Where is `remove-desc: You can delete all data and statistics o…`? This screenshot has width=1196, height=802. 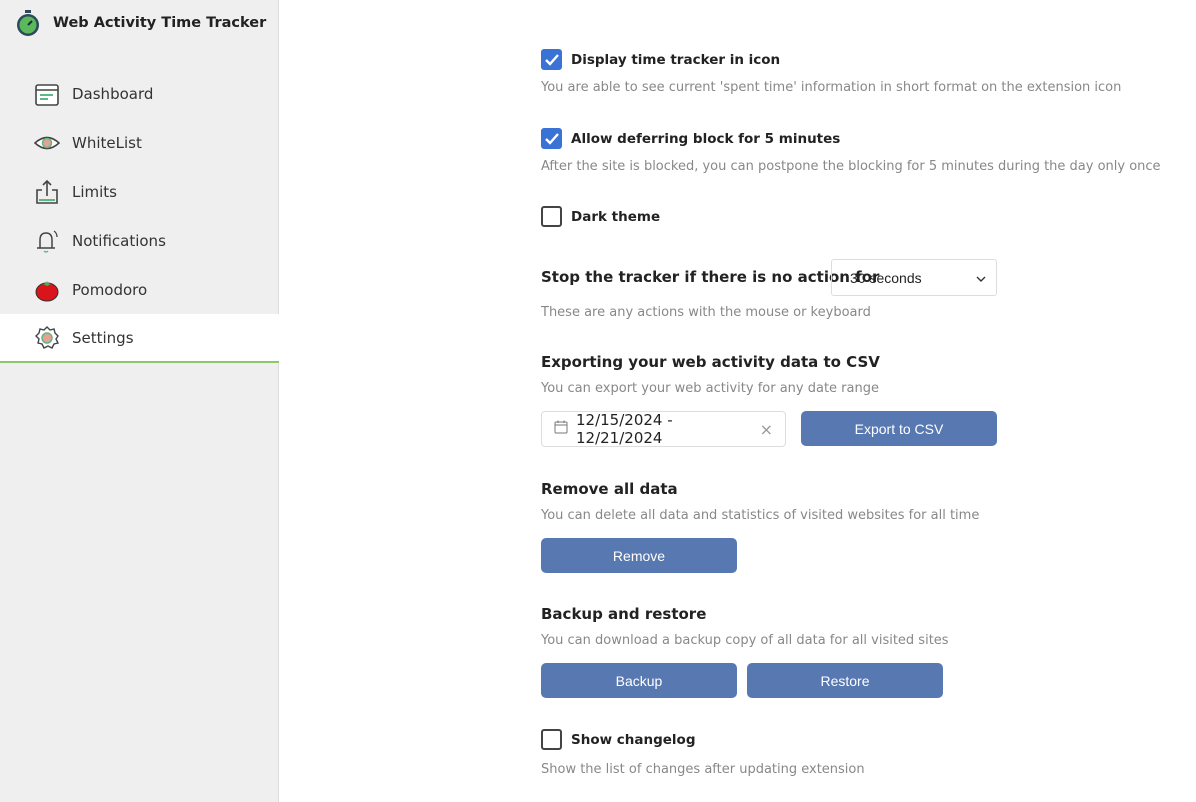
remove-desc: You can delete all data and statistics o… is located at coordinates (760, 515).